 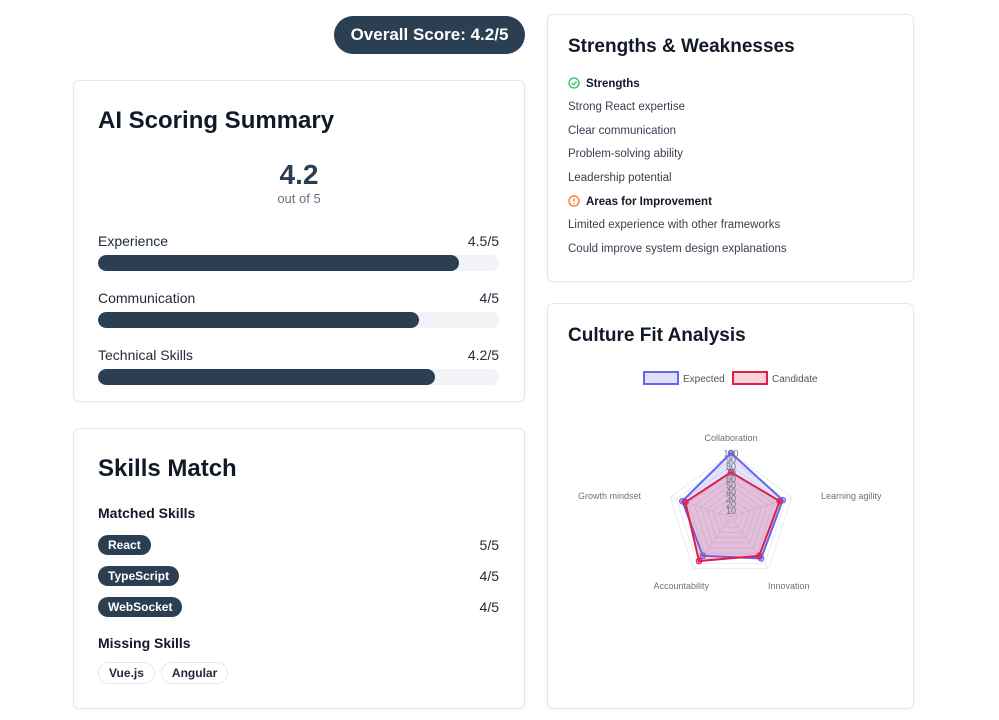 I want to click on radar-category-label: Collaboration, so click(x=730, y=438).